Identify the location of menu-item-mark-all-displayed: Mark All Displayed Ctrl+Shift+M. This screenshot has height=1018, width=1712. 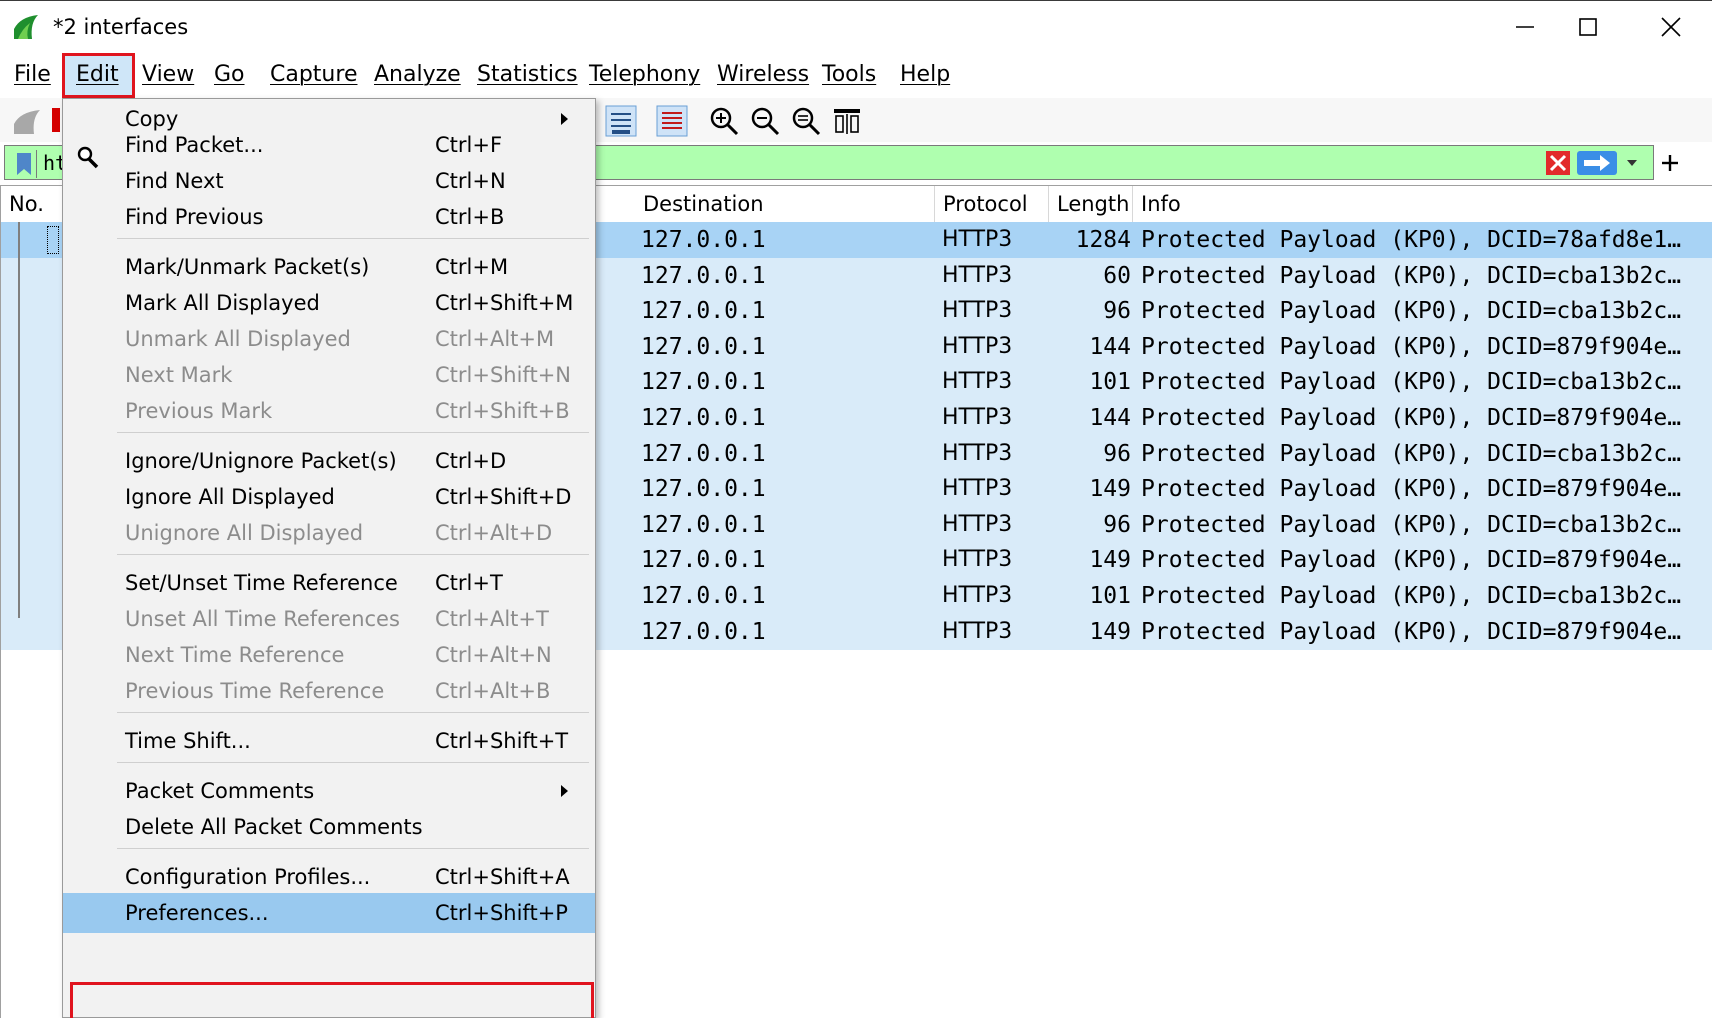
(329, 303).